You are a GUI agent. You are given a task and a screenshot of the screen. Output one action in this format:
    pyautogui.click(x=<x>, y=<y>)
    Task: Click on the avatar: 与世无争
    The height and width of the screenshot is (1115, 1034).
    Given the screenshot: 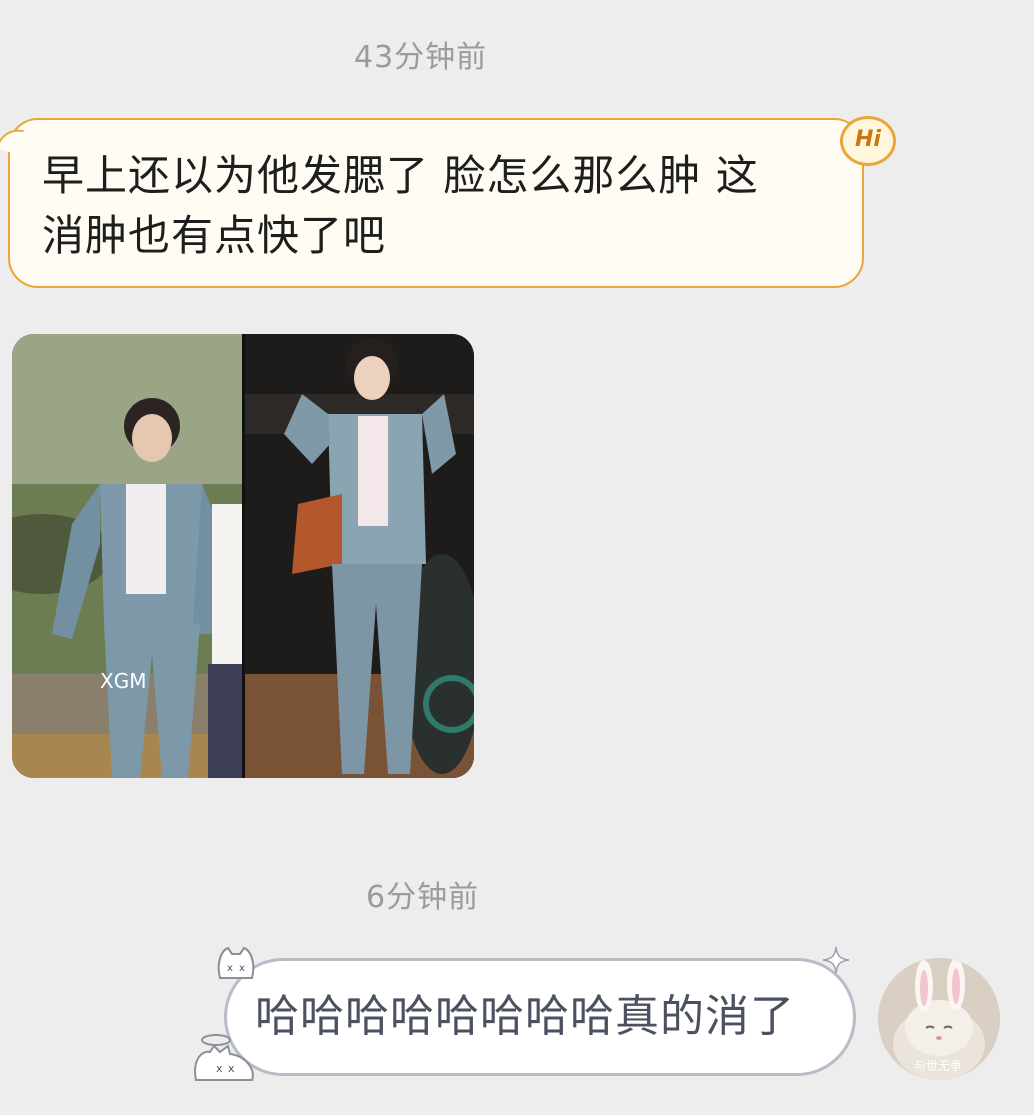 What is the action you would take?
    pyautogui.click(x=939, y=1019)
    